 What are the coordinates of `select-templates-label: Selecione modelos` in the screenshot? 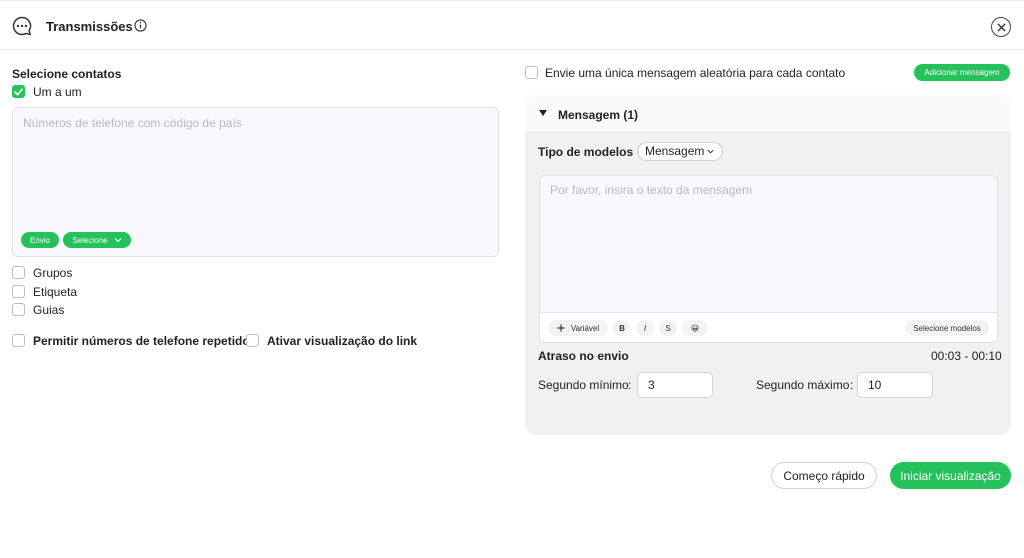 It's located at (947, 328).